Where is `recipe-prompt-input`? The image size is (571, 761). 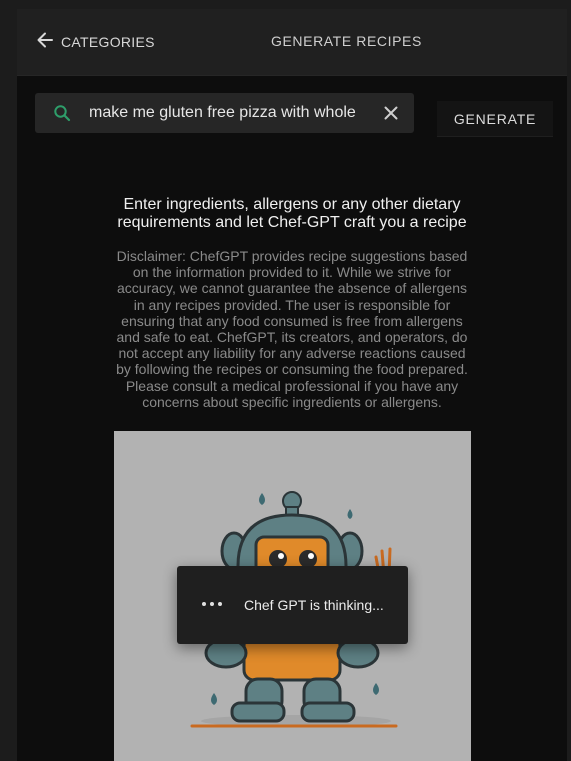 recipe-prompt-input is located at coordinates (233, 113).